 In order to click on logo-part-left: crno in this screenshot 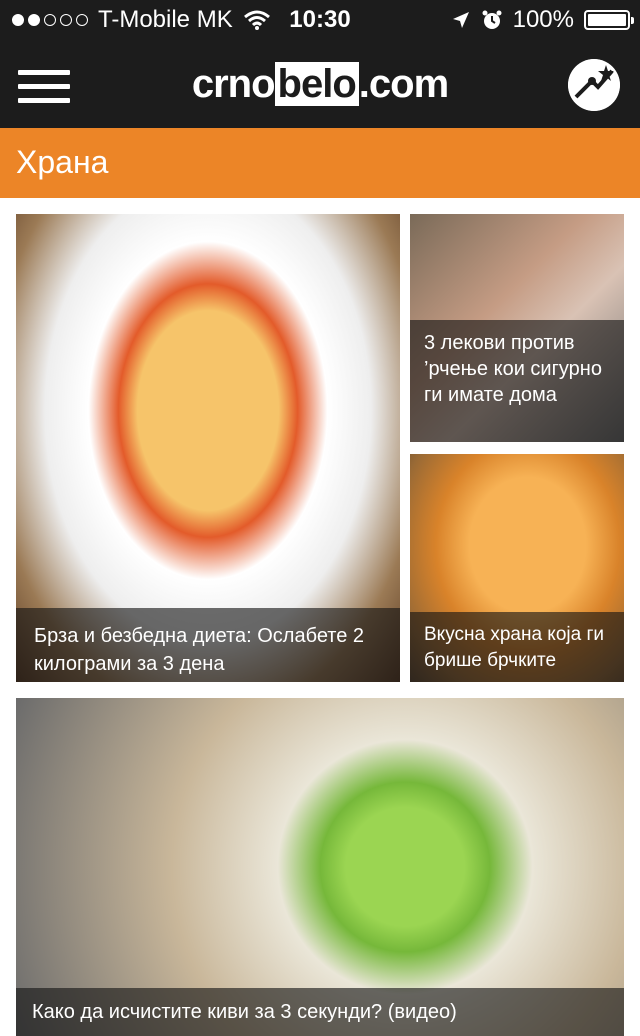, I will do `click(233, 84)`.